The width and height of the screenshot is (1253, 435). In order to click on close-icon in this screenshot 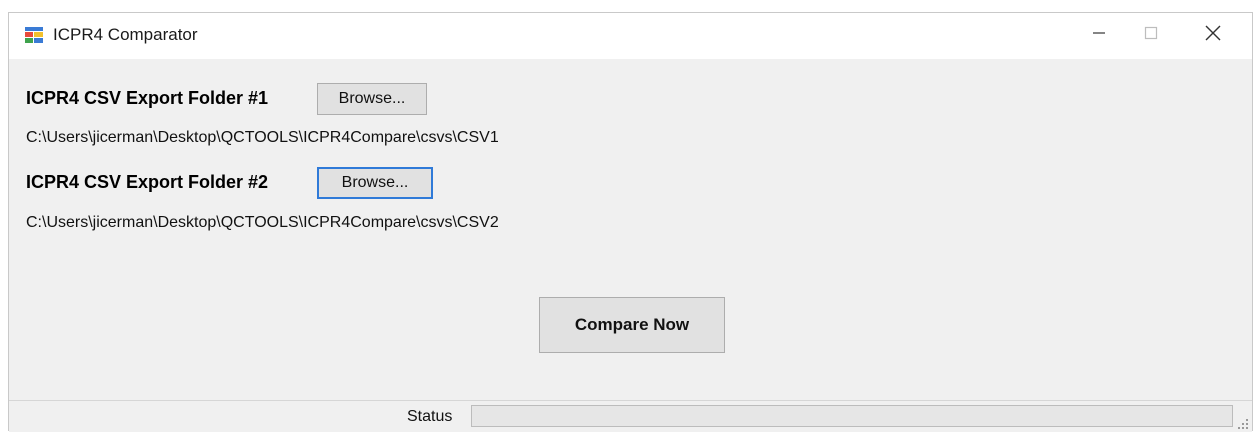, I will do `click(1213, 35)`.